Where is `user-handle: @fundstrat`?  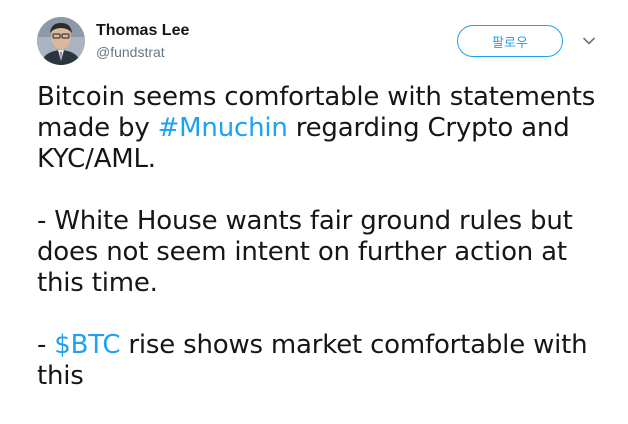
user-handle: @fundstrat is located at coordinates (130, 52).